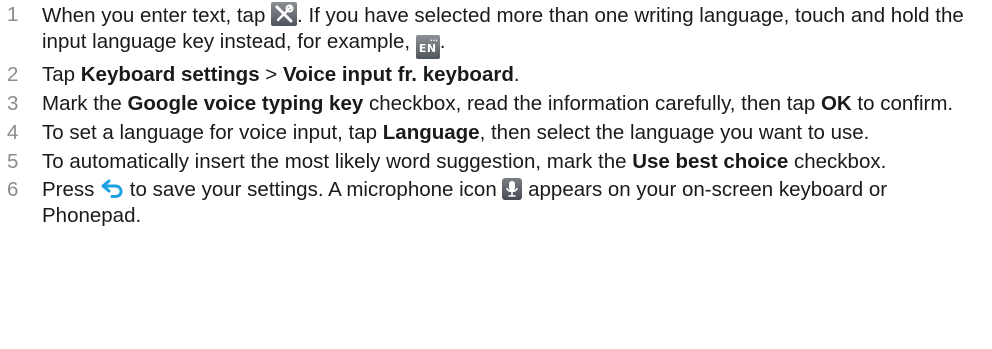 The image size is (992, 349). I want to click on step-number: 6, so click(13, 190).